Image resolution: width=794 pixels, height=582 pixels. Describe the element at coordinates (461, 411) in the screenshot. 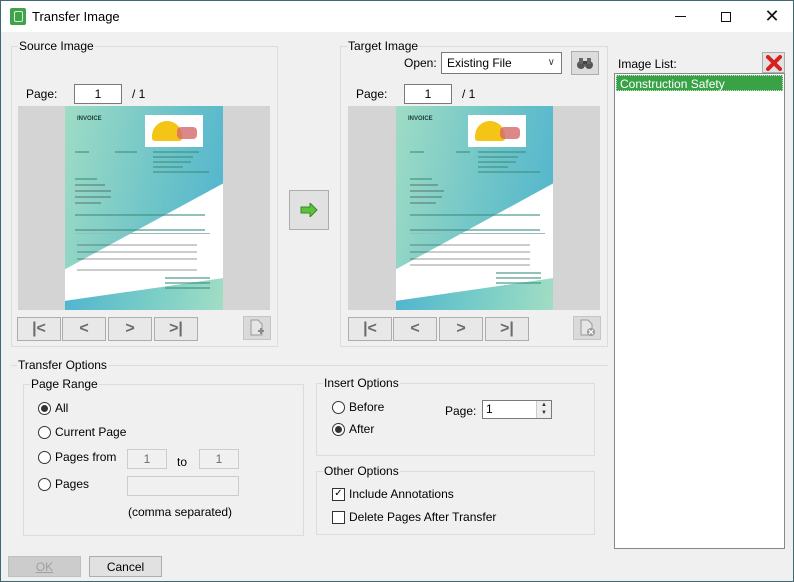

I see `insert-page-label: Page:` at that location.